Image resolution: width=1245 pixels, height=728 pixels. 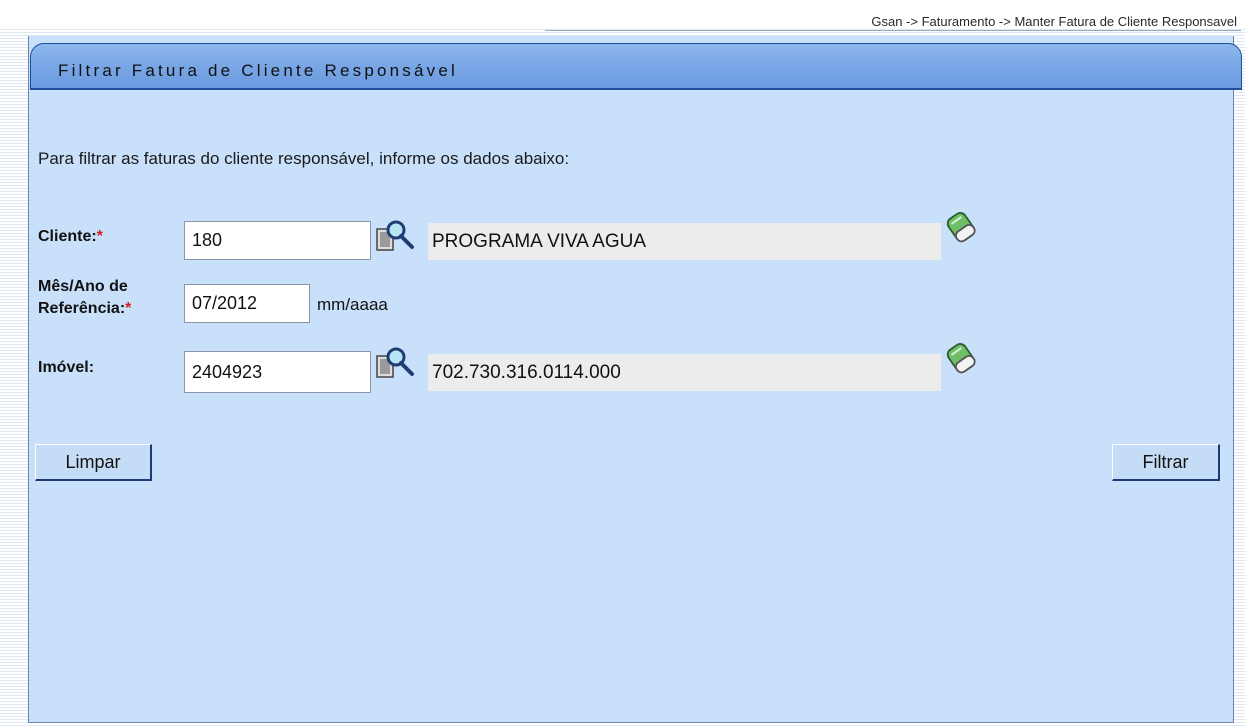 I want to click on mes-ano-label: Mês/Ano de Referência:*, so click(x=85, y=297).